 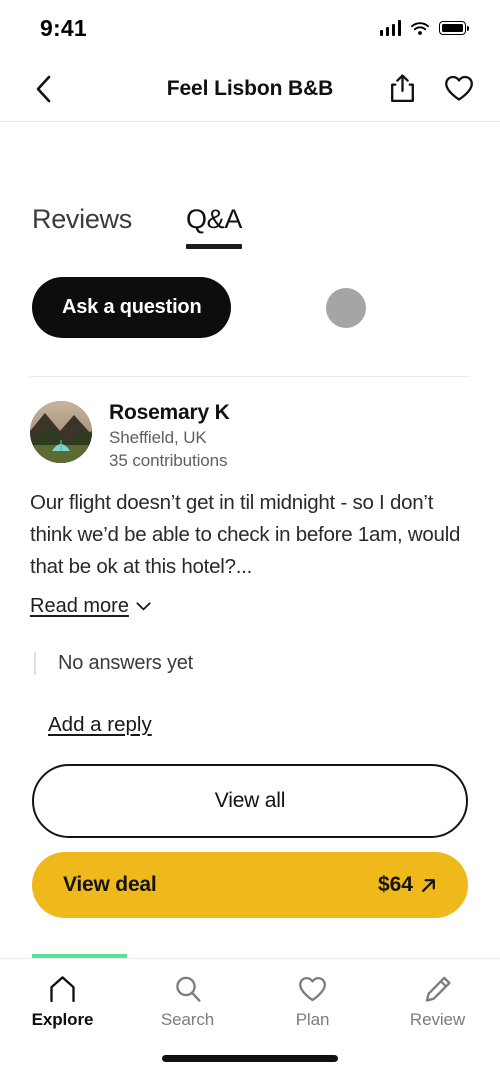 I want to click on avatar-placeholder-circle, so click(x=346, y=307).